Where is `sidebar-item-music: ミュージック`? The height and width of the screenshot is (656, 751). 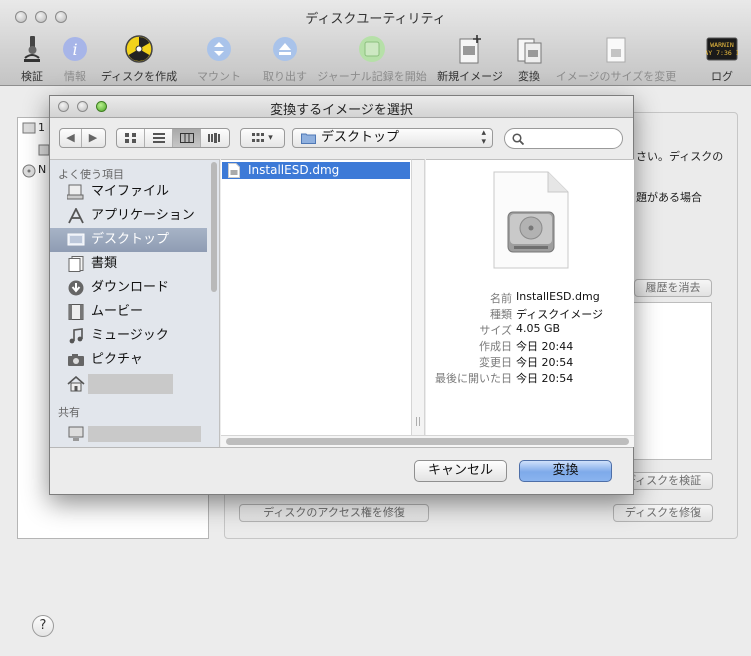
sidebar-item-music: ミュージック is located at coordinates (128, 336).